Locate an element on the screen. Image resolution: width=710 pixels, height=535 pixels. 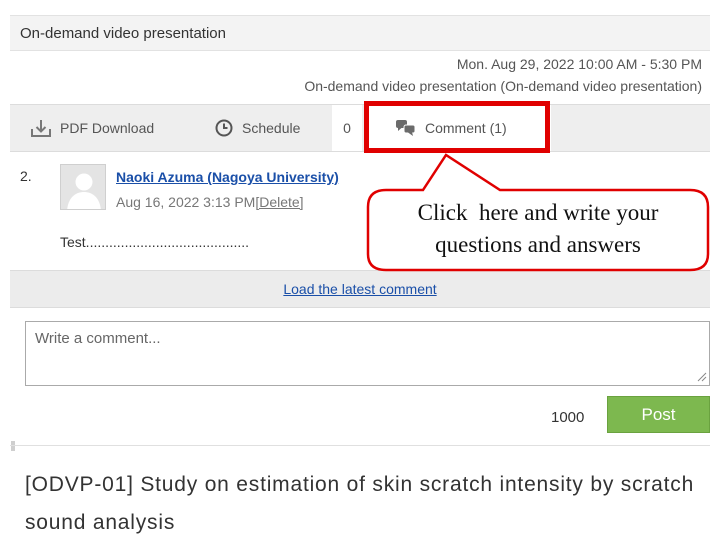
callout-line-2: questions and answers is located at coordinates (538, 244).